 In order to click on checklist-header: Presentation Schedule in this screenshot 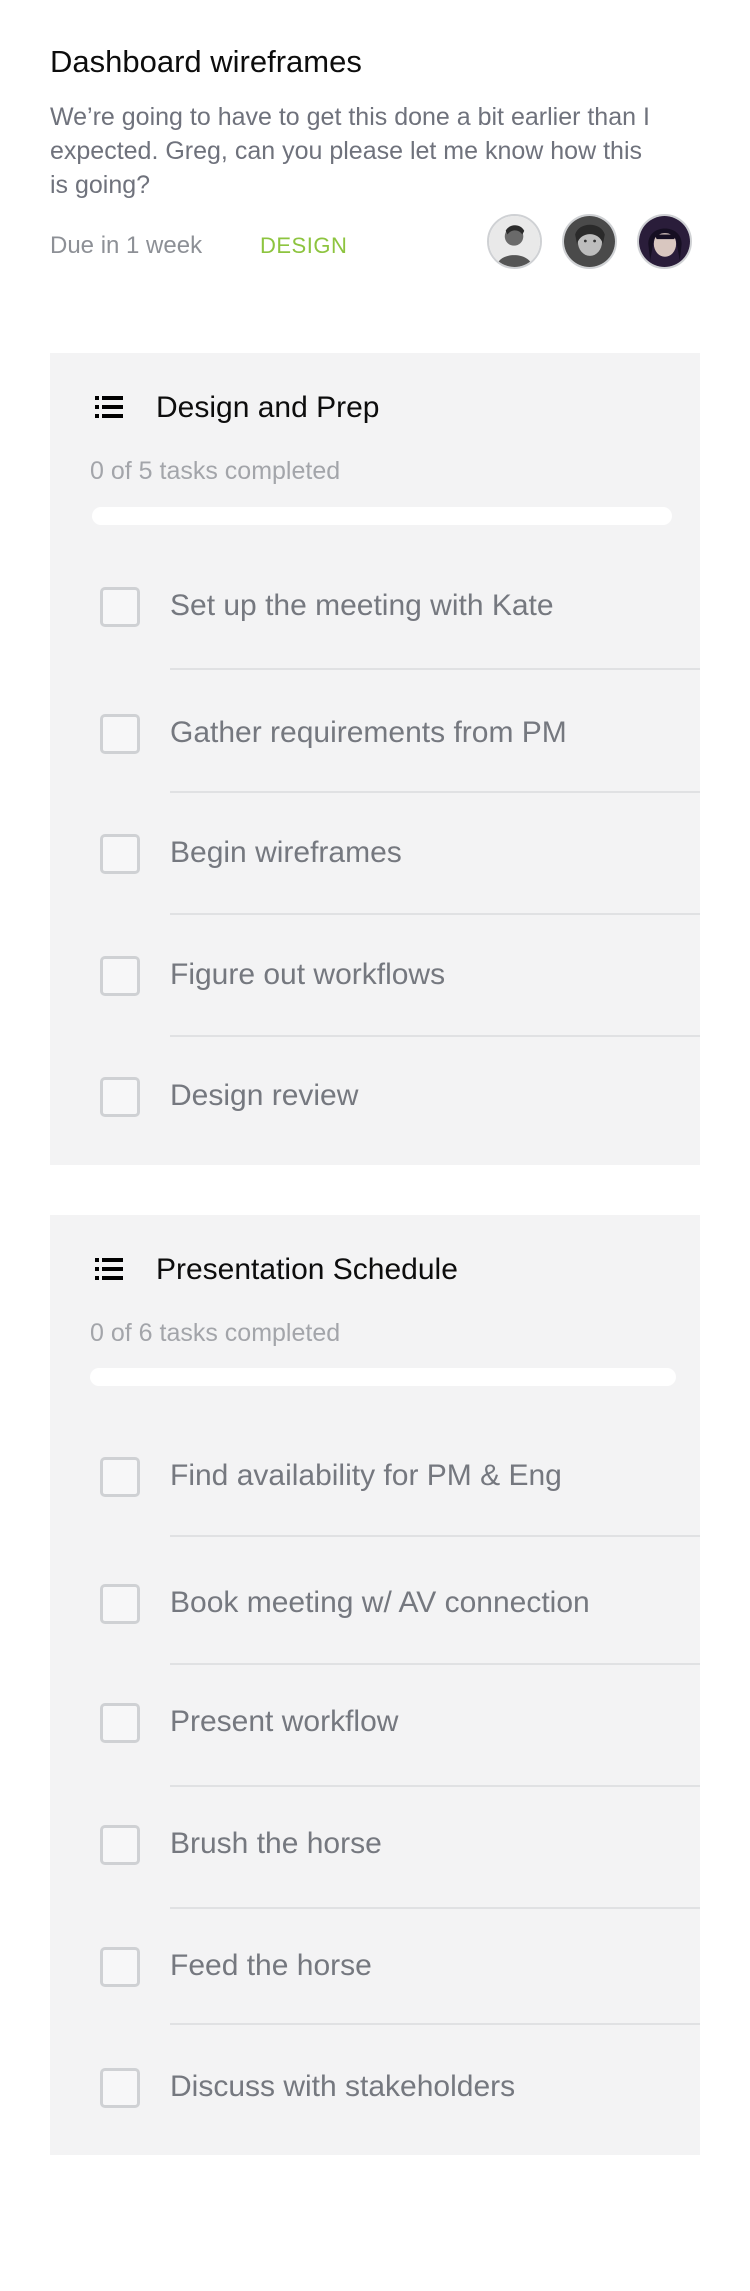, I will do `click(375, 1265)`.